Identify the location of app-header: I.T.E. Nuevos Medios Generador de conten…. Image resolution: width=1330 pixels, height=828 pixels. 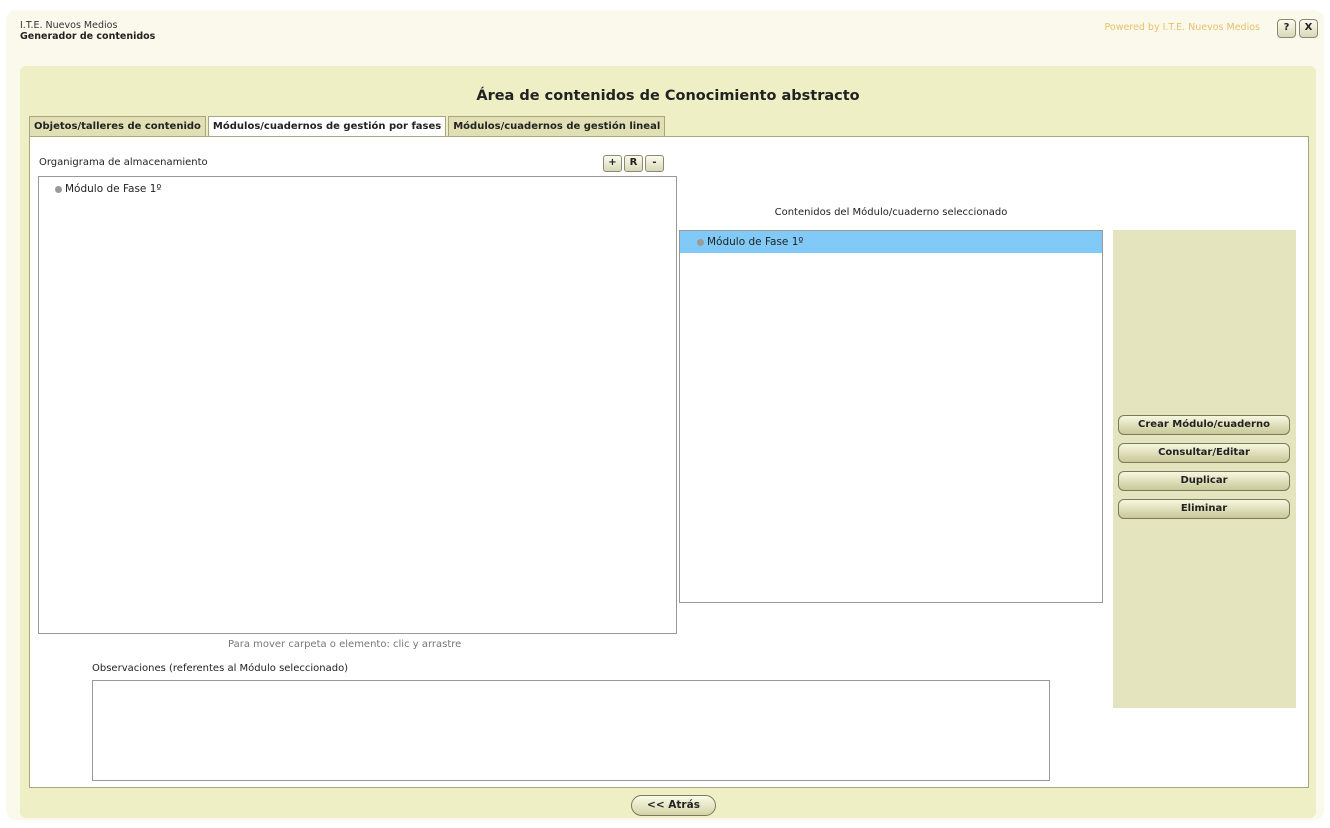
(87, 31).